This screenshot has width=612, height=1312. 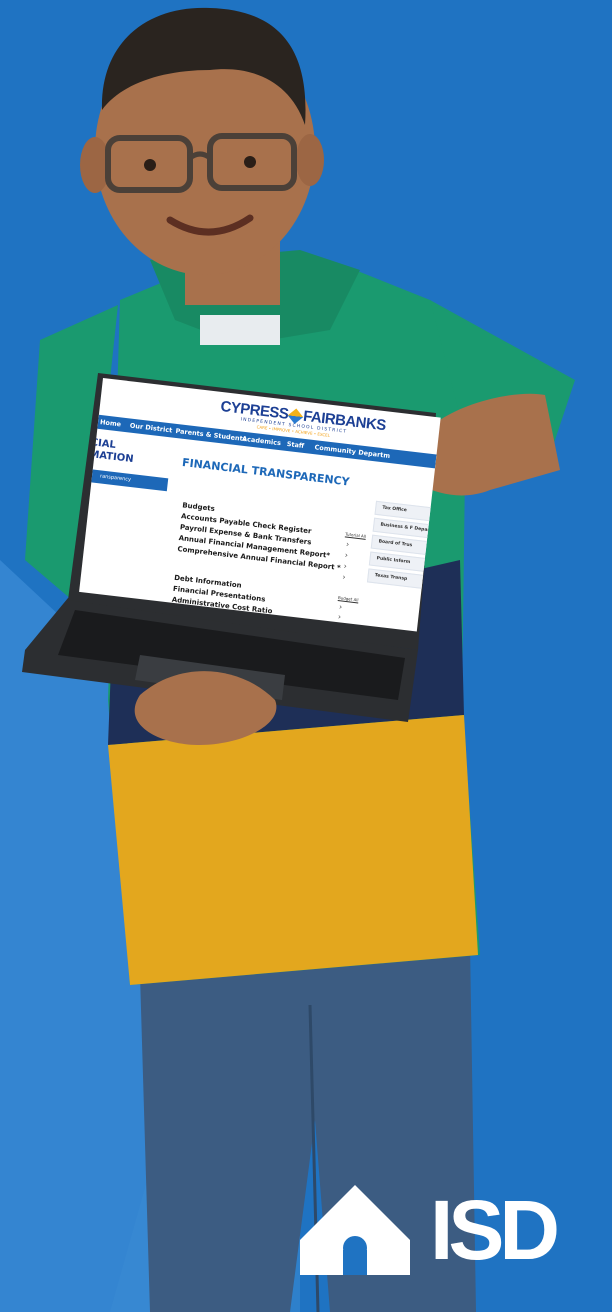 What do you see at coordinates (397, 579) in the screenshot?
I see `panel-item-texas-transparency: Texas Transp` at bounding box center [397, 579].